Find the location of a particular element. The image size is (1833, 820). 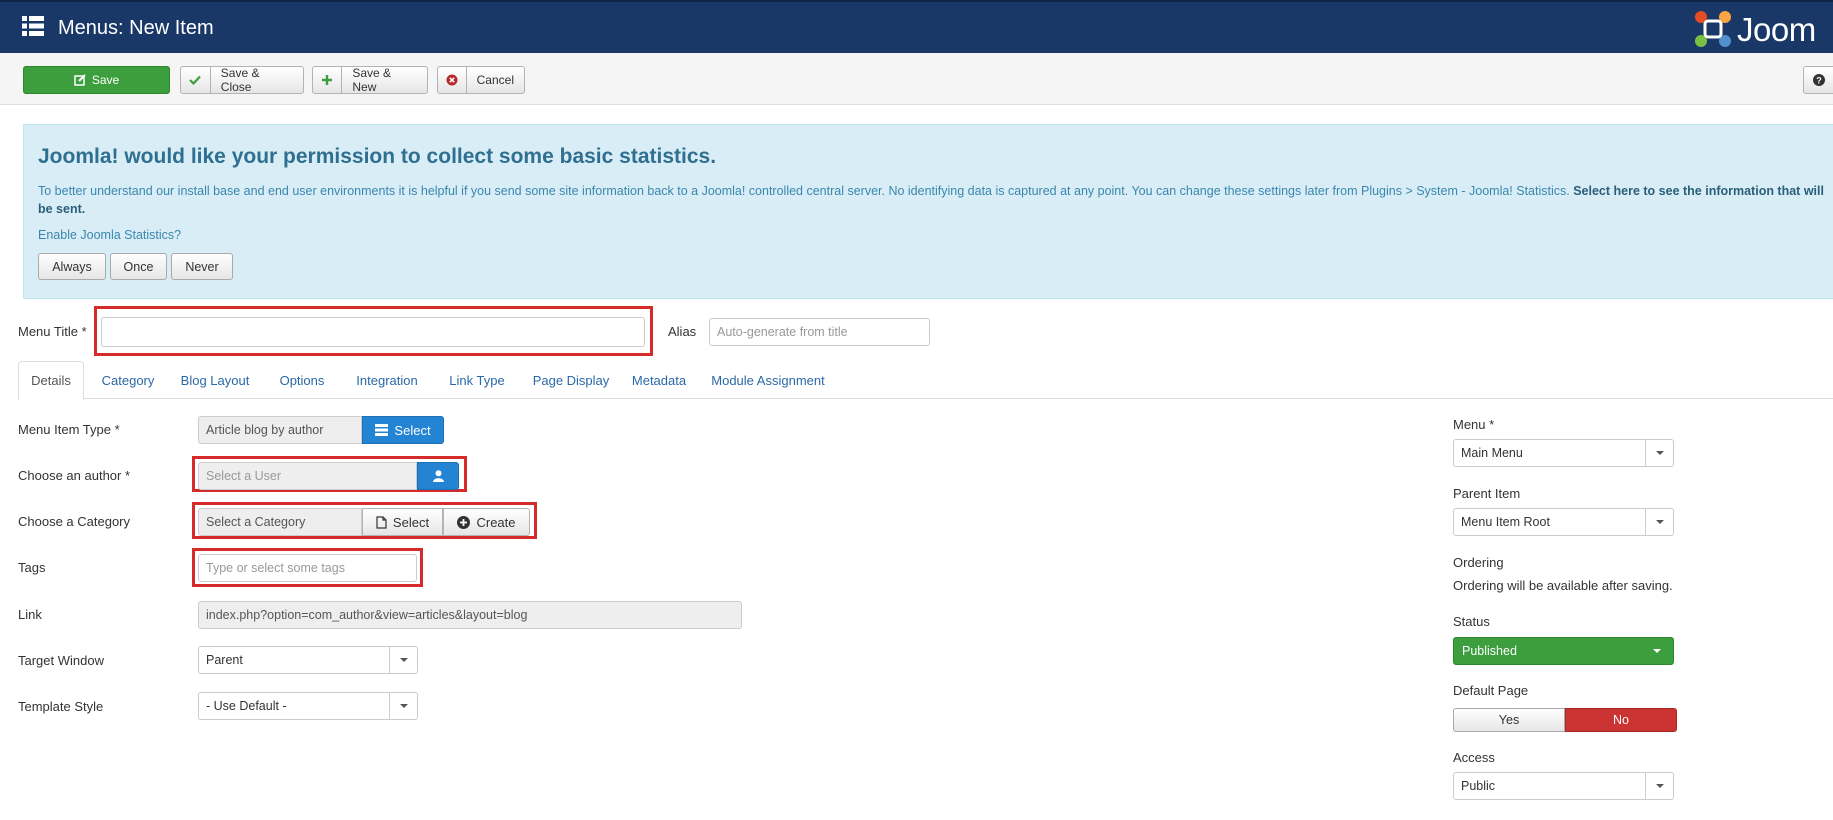

ordering-note: Ordering will be available after saving. is located at coordinates (1563, 585).